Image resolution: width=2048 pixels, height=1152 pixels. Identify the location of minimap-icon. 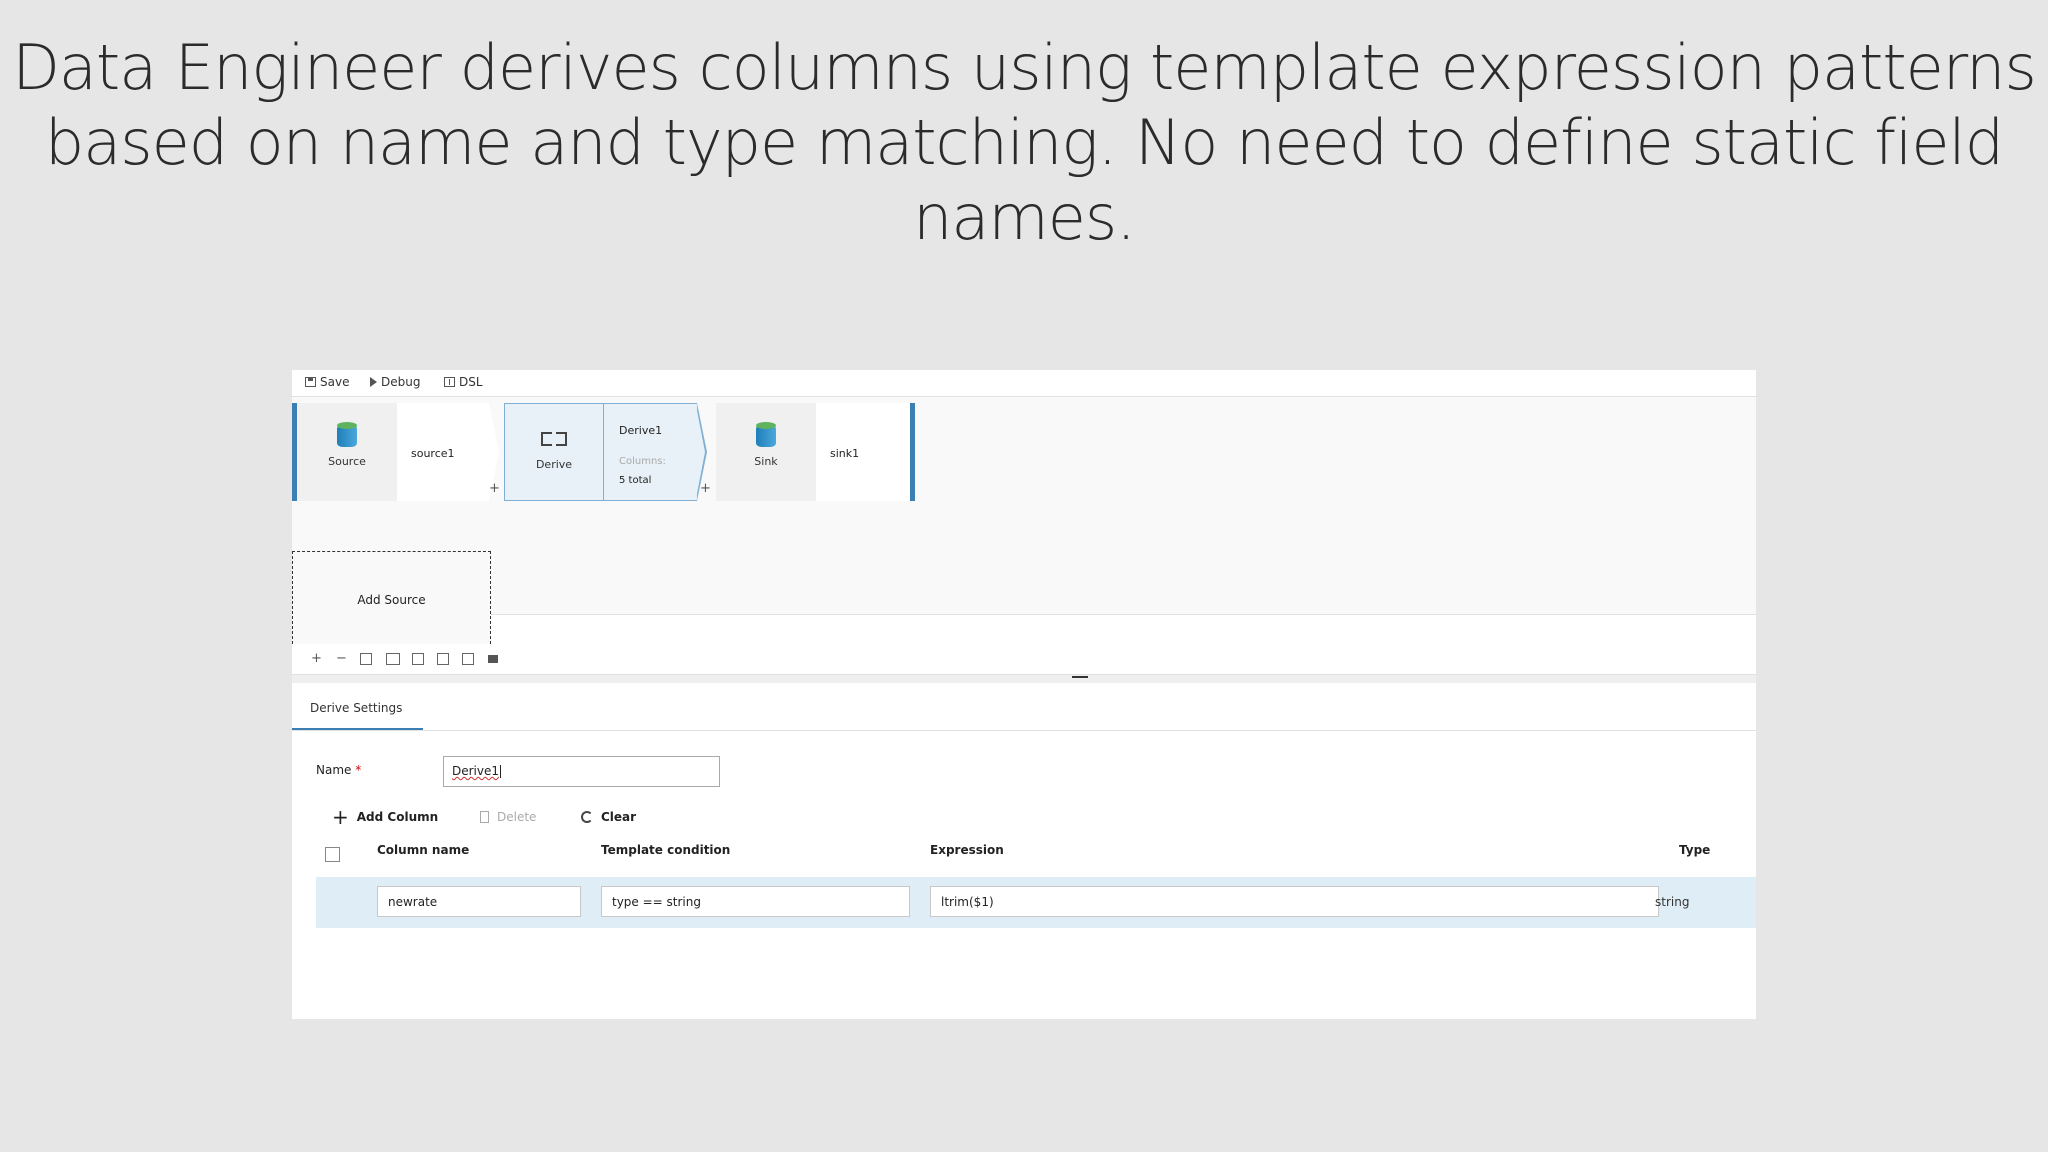
(493, 659).